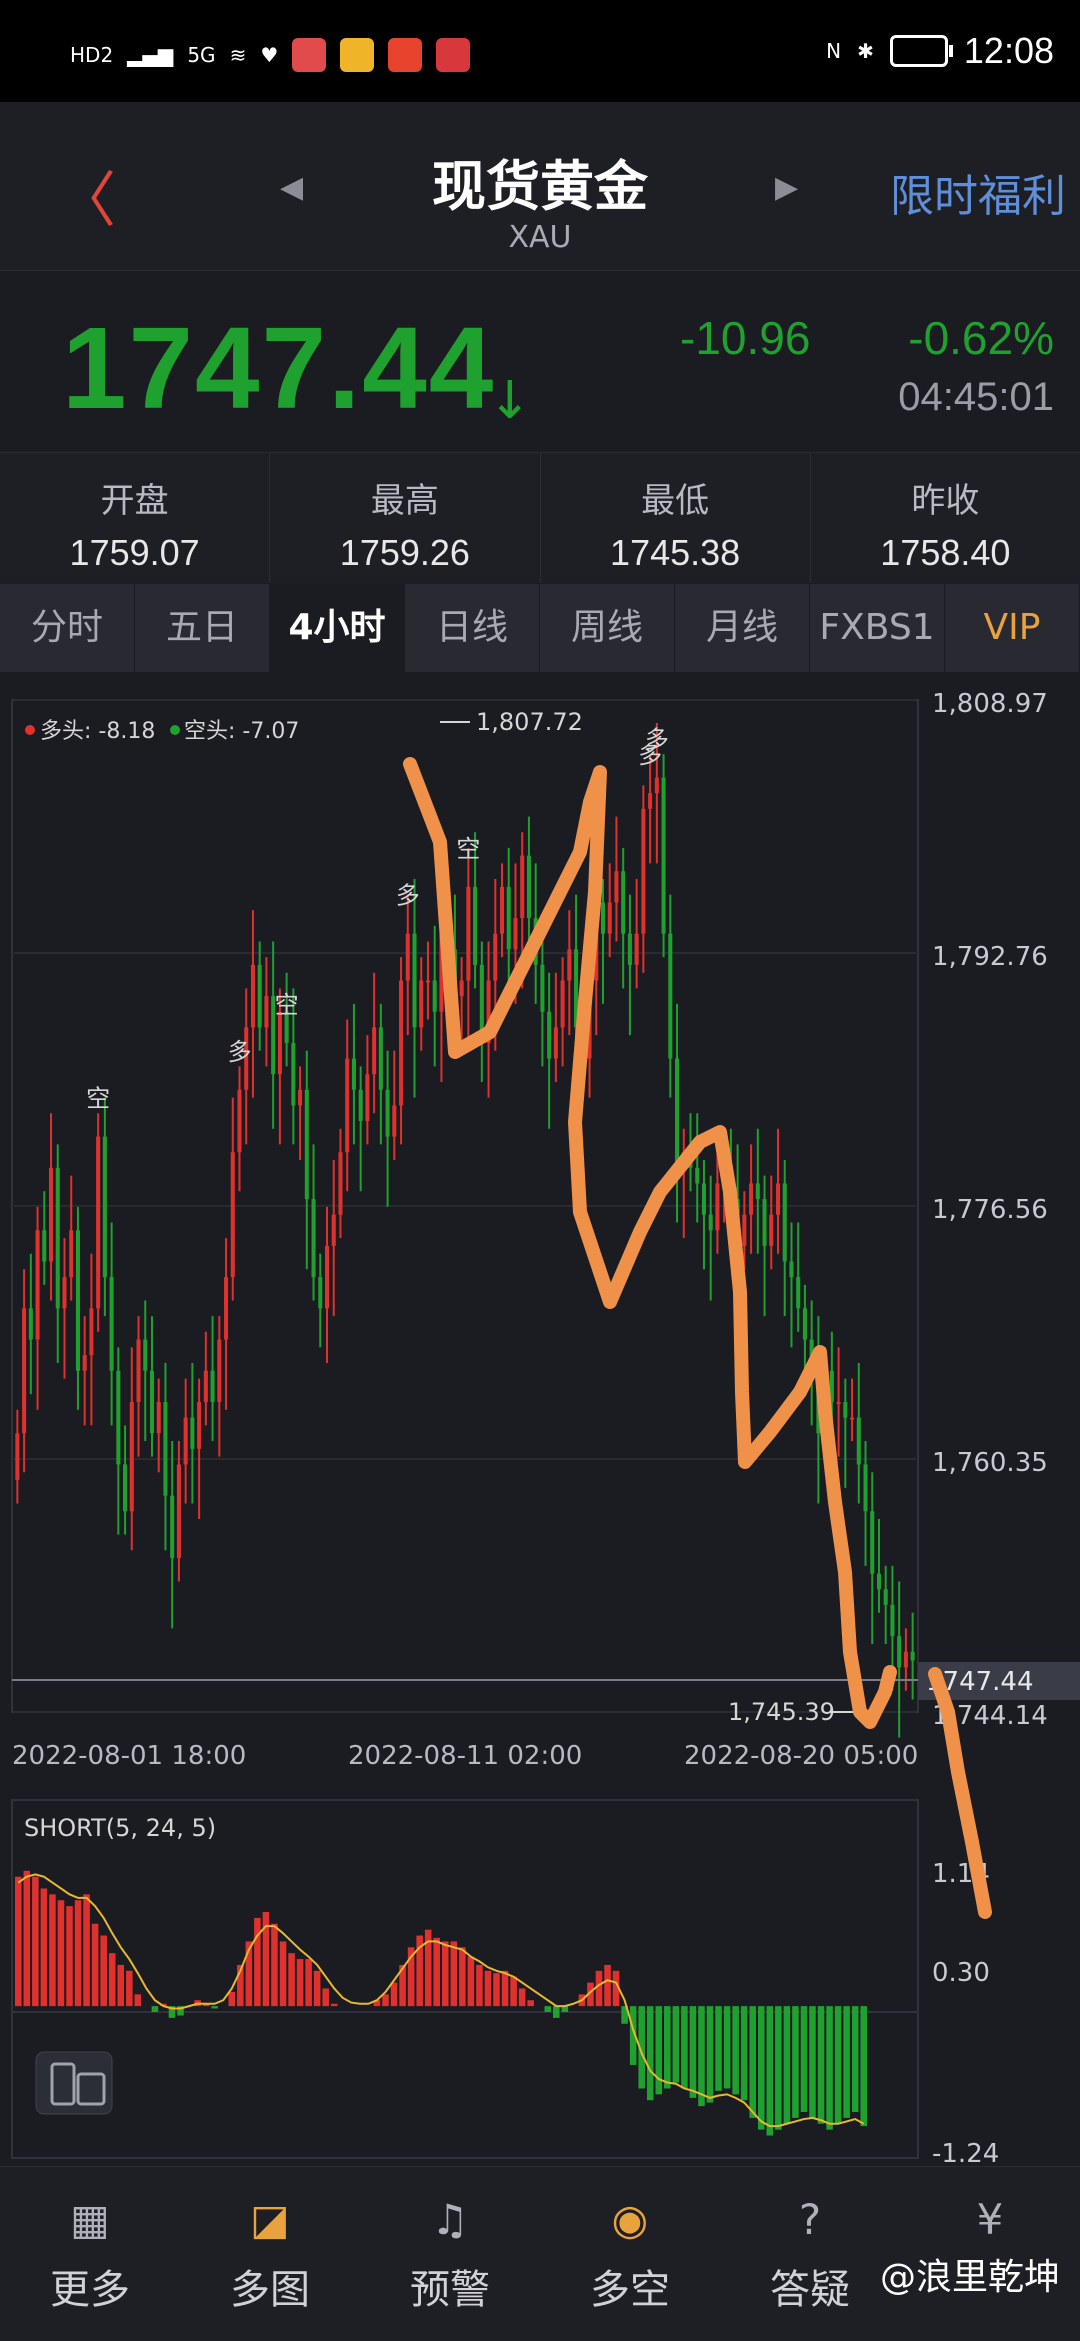 The width and height of the screenshot is (1080, 2341). Describe the element at coordinates (810, 2219) in the screenshot. I see `question-cap-icon: ?` at that location.